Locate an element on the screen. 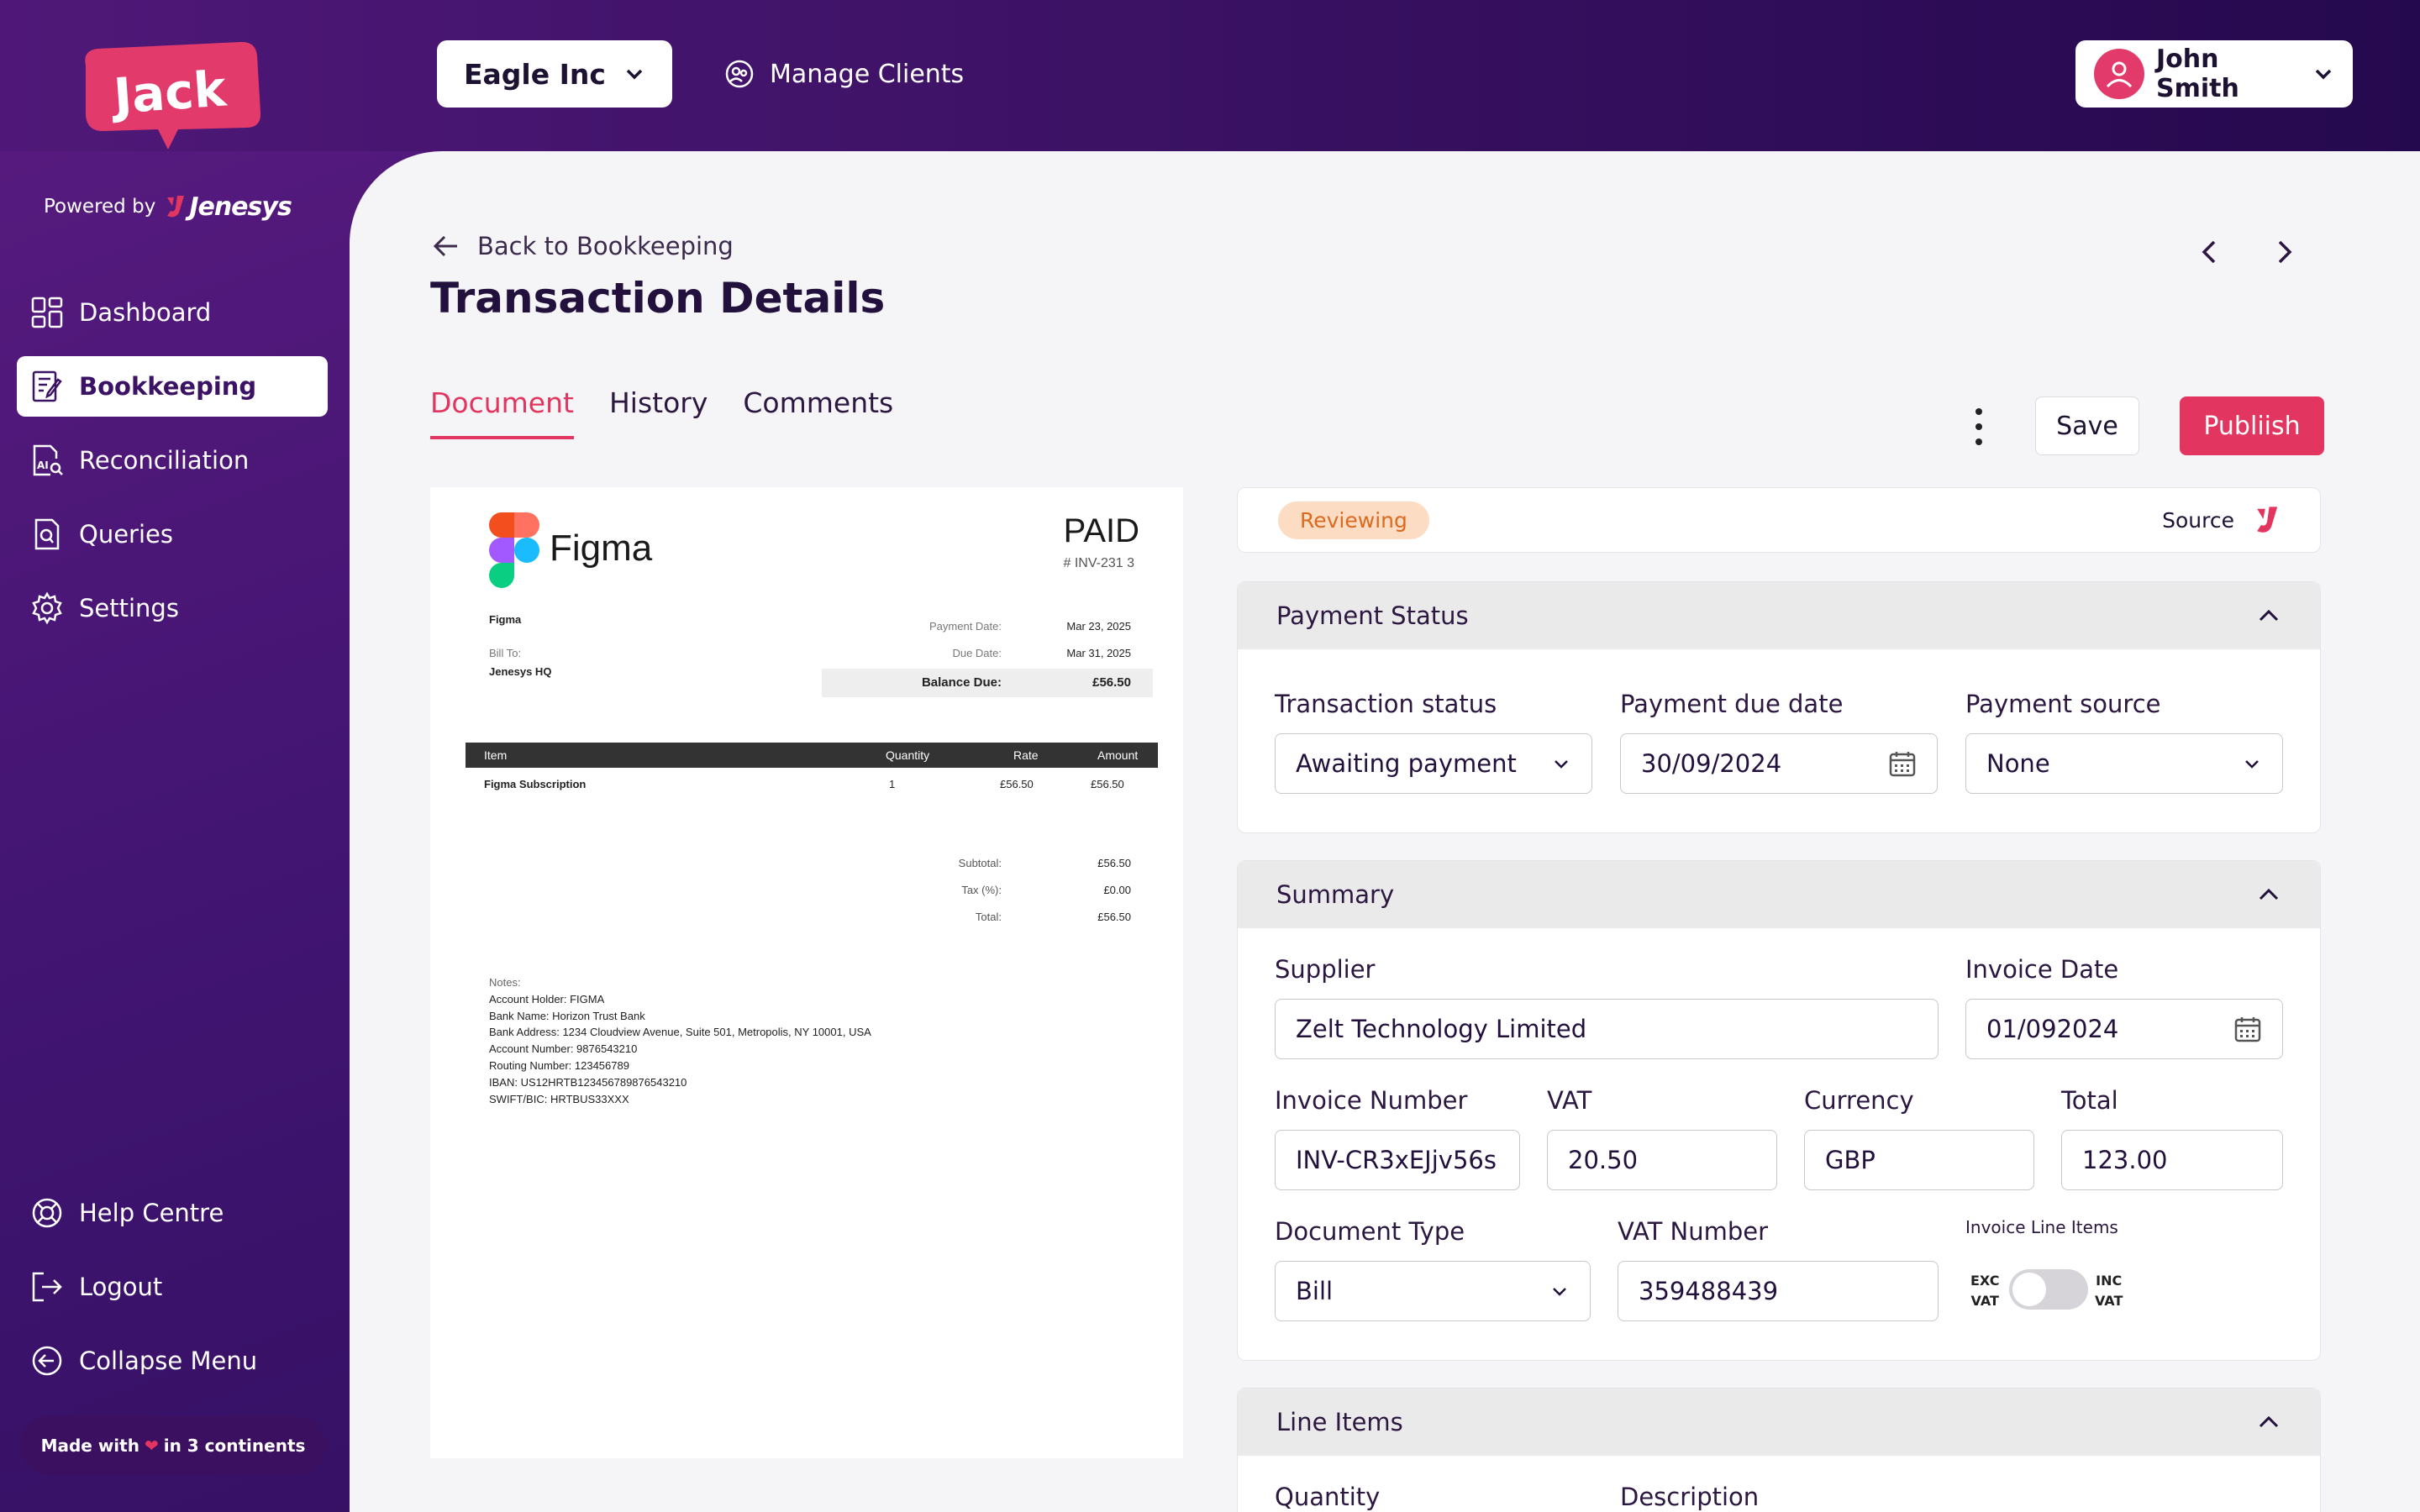 This screenshot has width=2420, height=1512. publish-button: Publiish is located at coordinates (2252, 425).